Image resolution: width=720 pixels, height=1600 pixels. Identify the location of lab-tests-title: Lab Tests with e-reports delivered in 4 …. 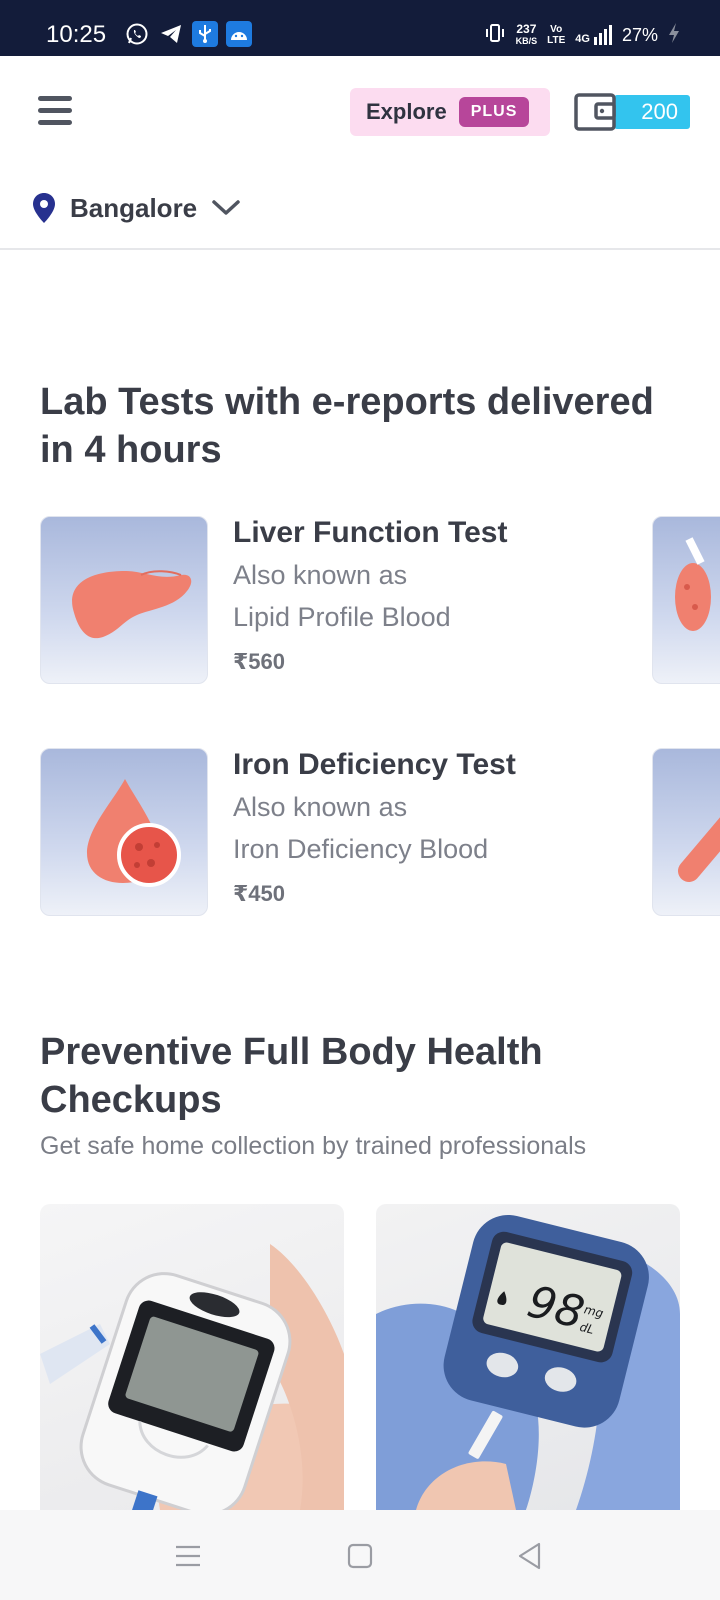
(347, 426).